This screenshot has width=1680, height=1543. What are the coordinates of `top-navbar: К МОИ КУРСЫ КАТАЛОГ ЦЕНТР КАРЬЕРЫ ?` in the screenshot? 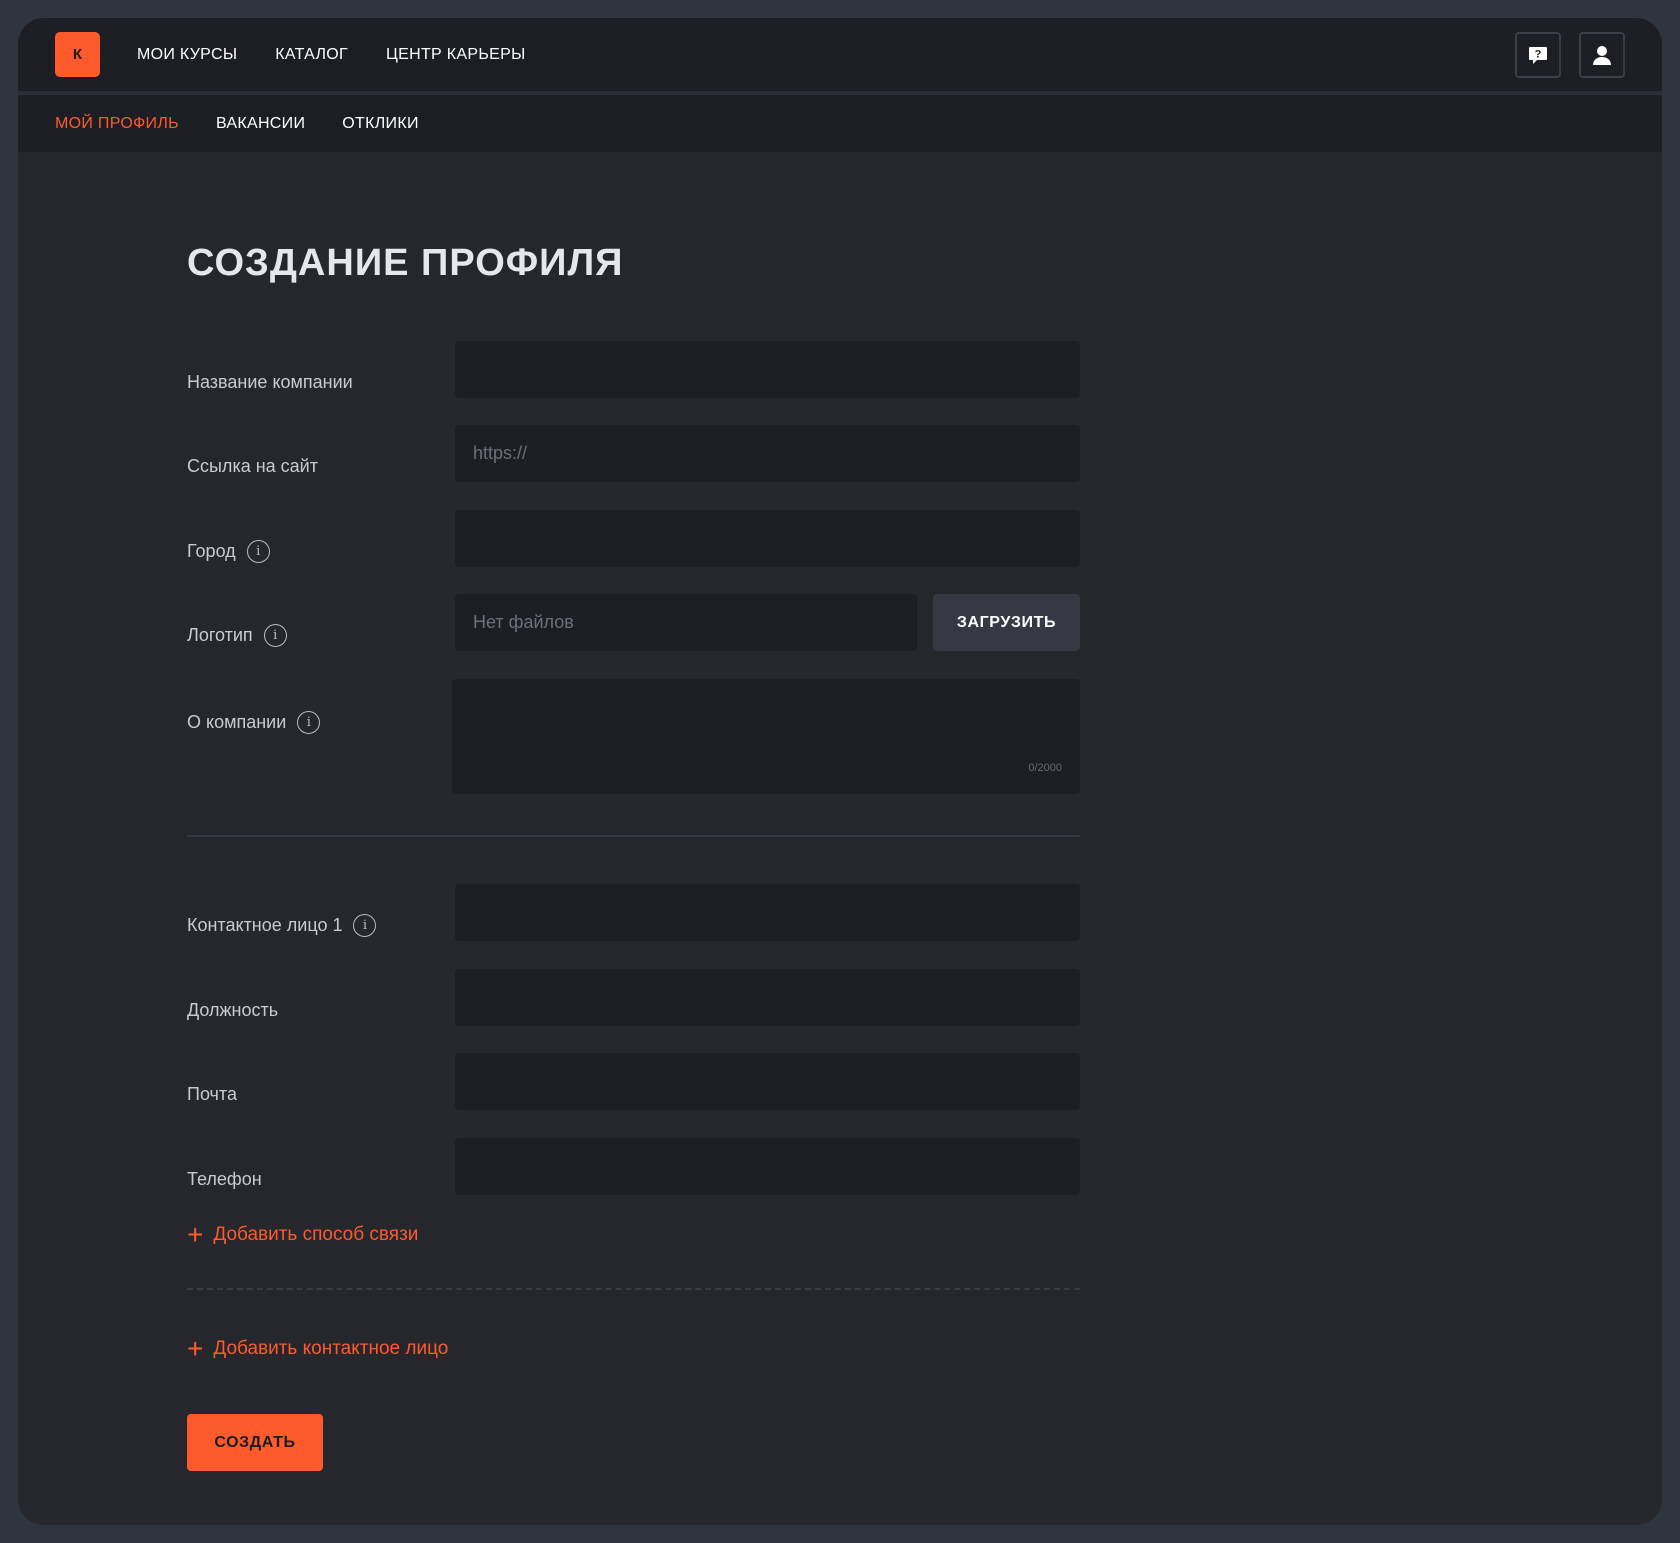 It's located at (840, 54).